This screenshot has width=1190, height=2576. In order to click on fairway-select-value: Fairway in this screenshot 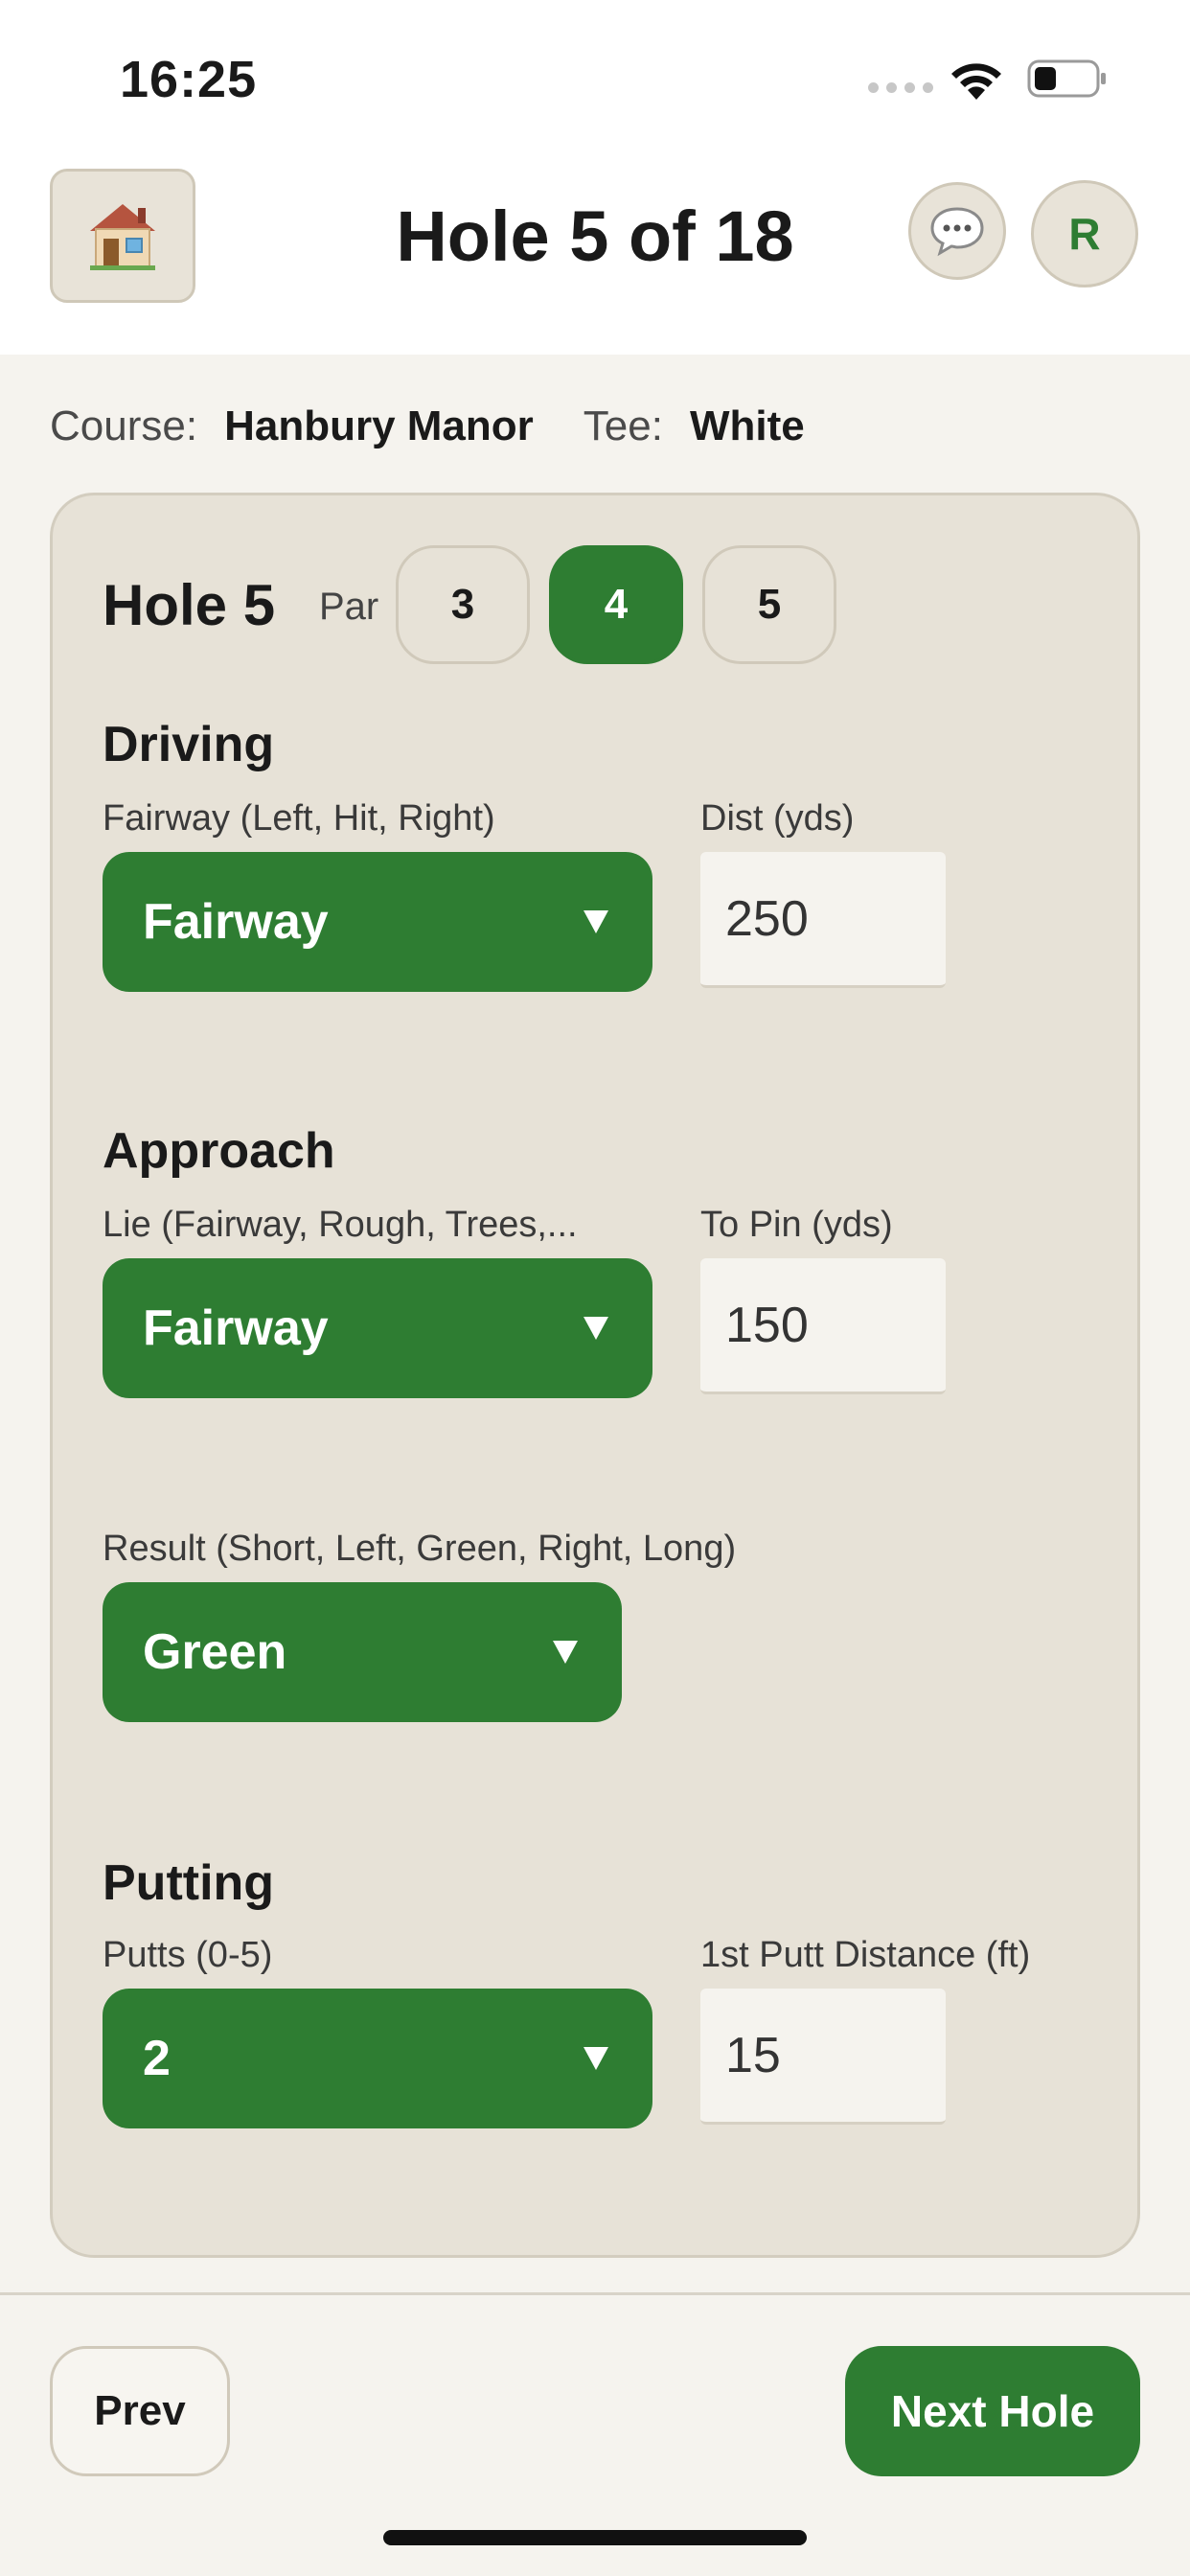, I will do `click(236, 922)`.